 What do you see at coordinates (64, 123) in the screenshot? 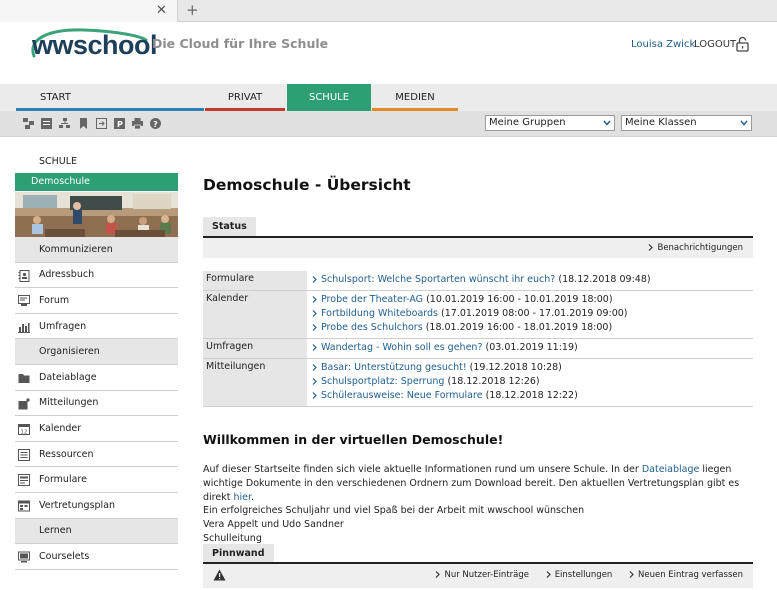
I see `tree-icon` at bounding box center [64, 123].